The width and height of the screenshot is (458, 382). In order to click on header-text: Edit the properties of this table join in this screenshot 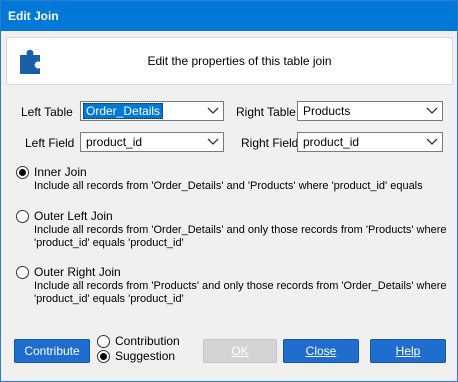, I will do `click(239, 61)`.